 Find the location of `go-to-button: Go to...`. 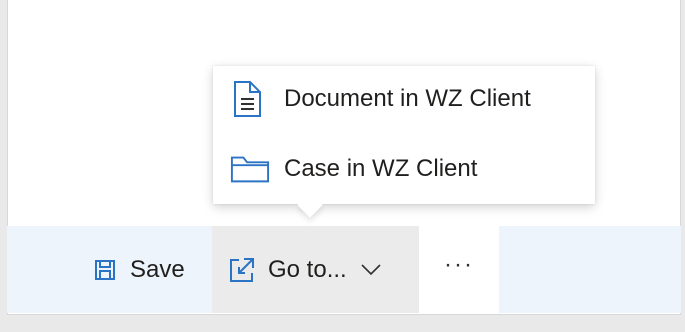

go-to-button: Go to... is located at coordinates (315, 269).